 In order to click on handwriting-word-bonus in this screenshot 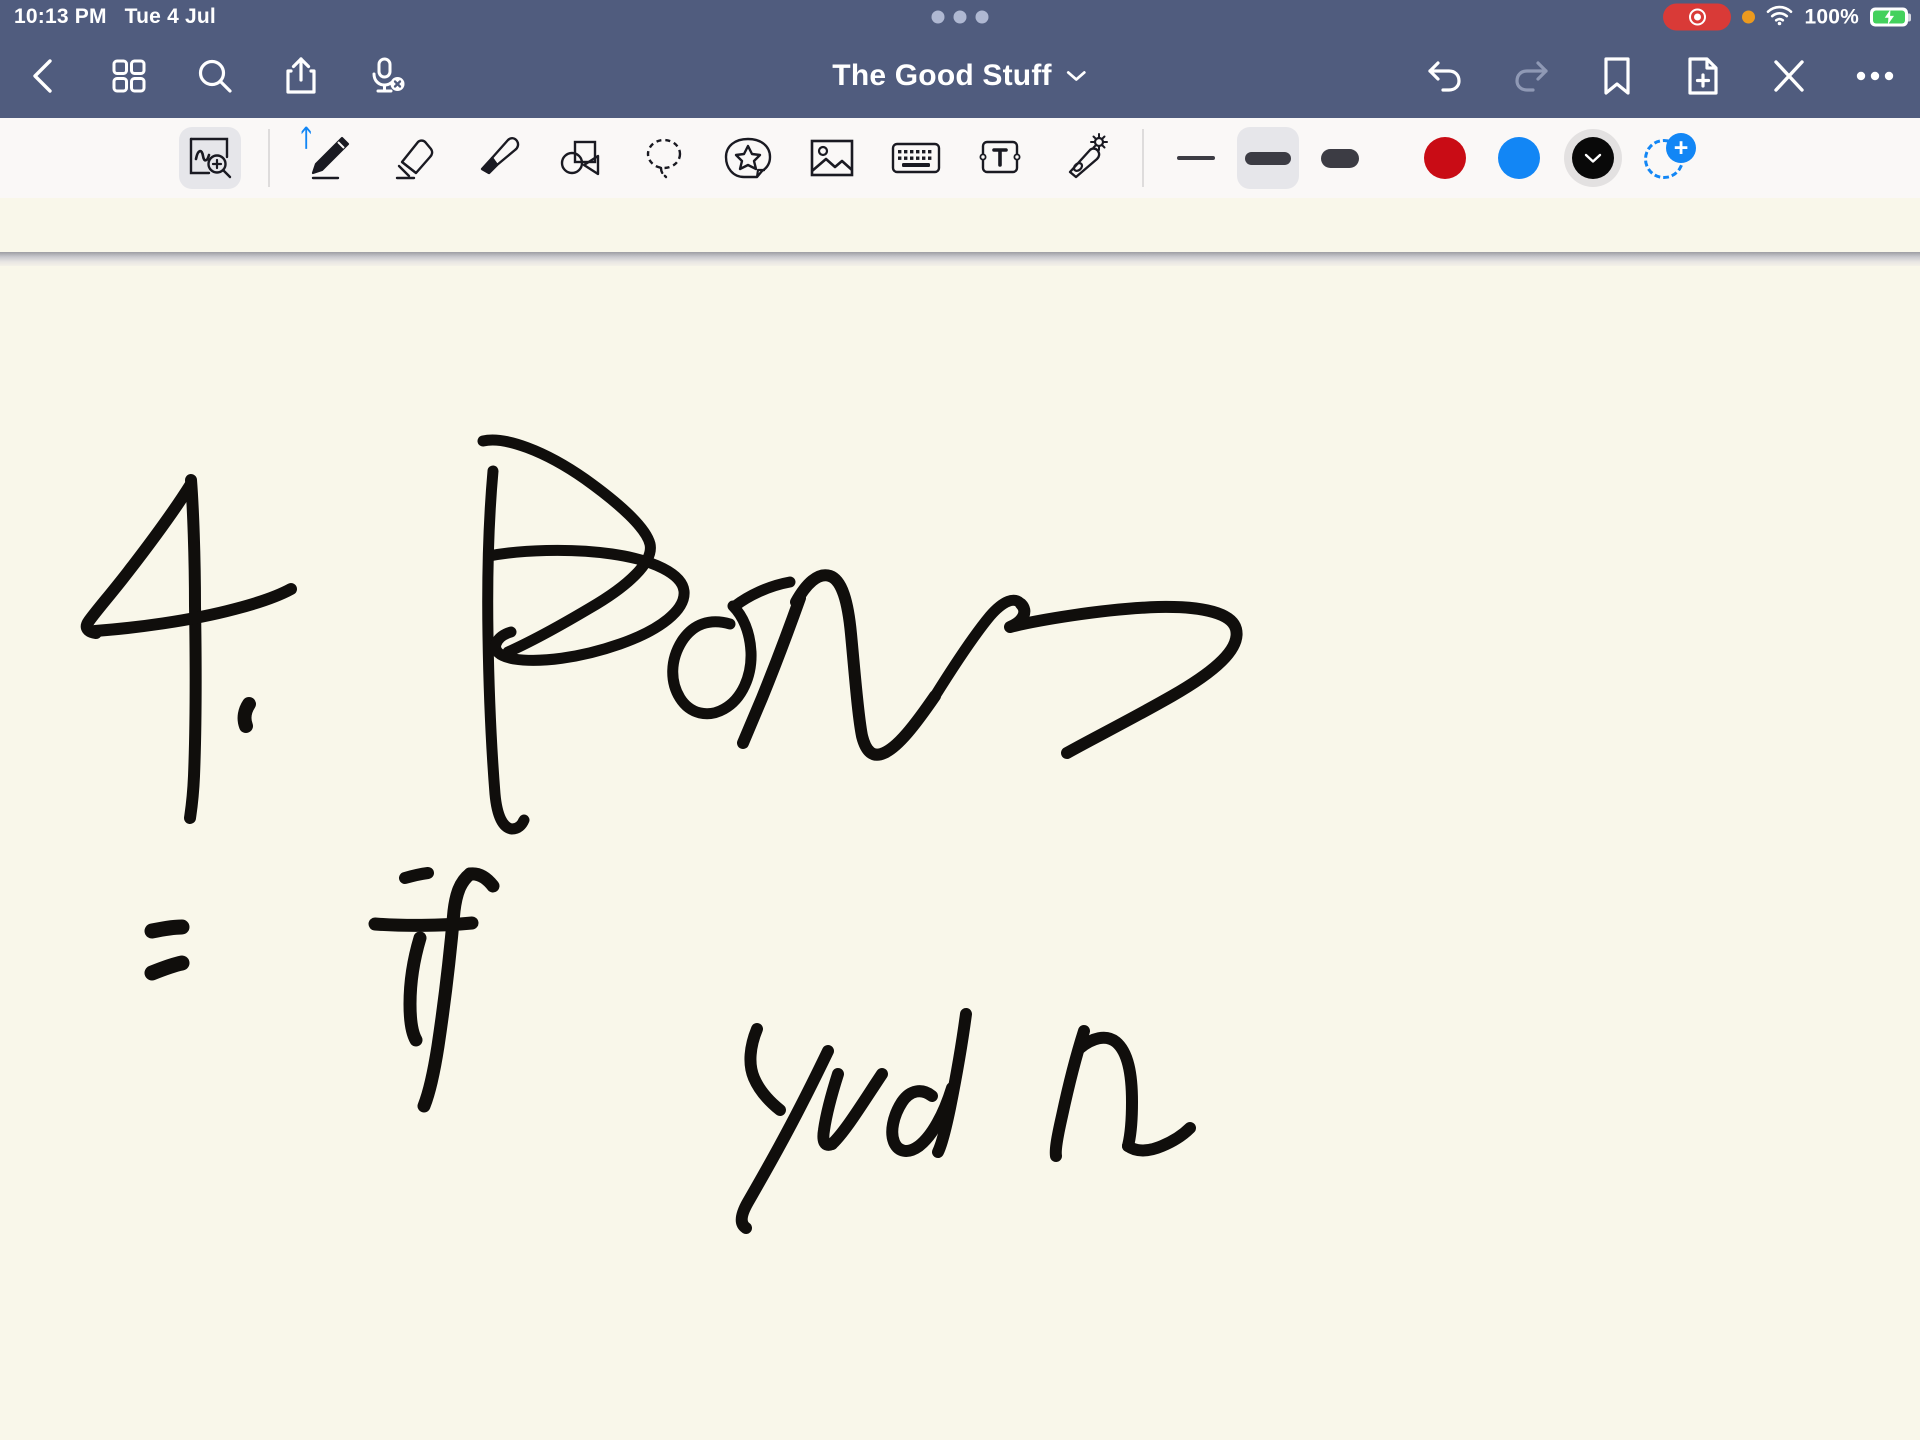, I will do `click(860, 634)`.